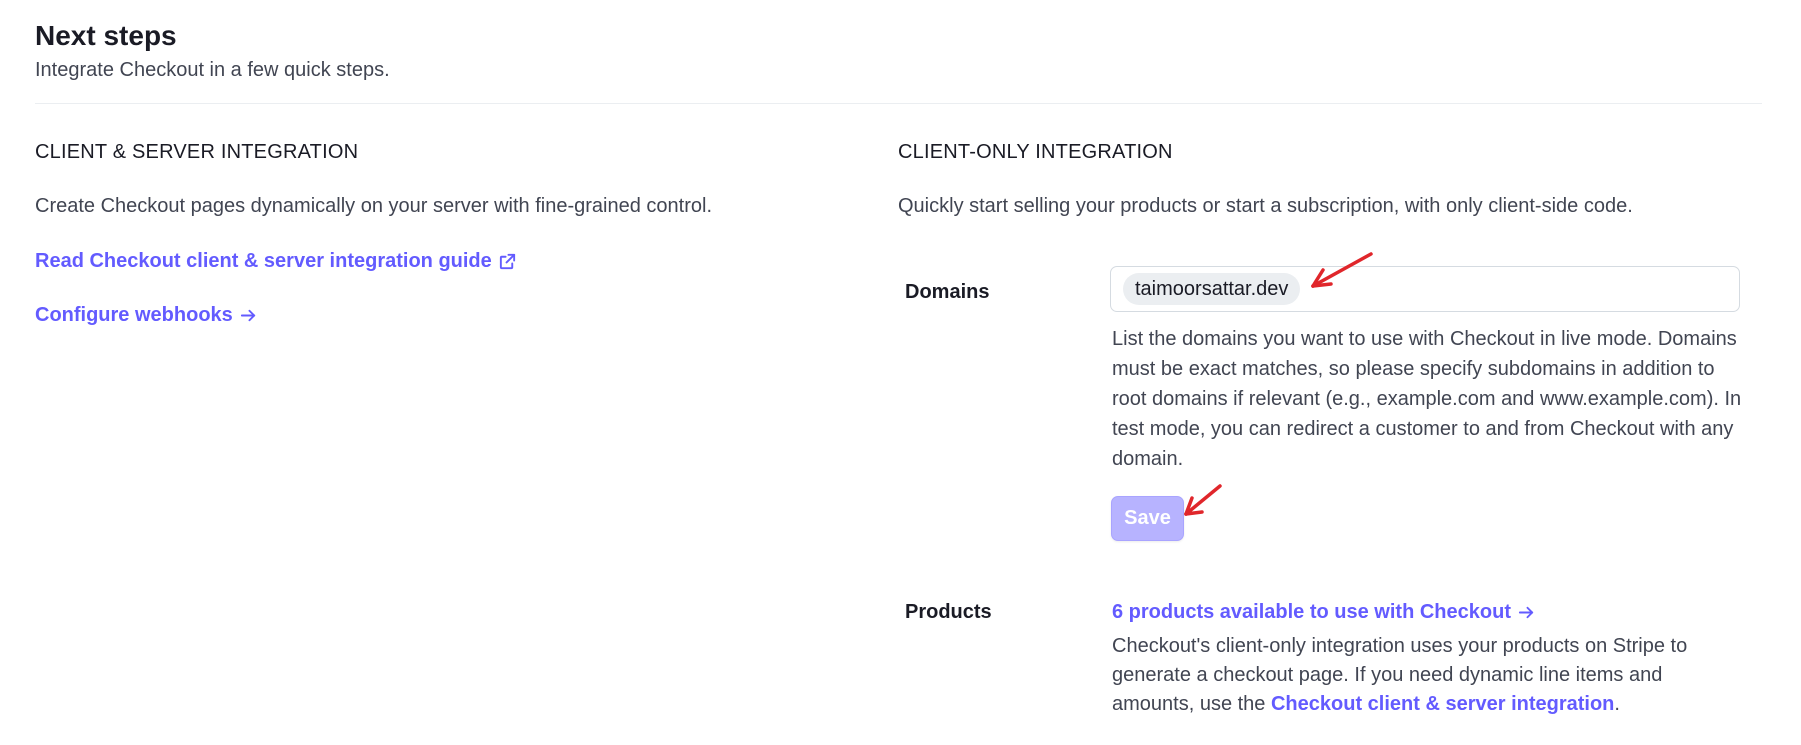 Image resolution: width=1801 pixels, height=745 pixels. Describe the element at coordinates (1035, 152) in the screenshot. I see `client-only-heading: CLIENT-ONLY INTEGRATION` at that location.